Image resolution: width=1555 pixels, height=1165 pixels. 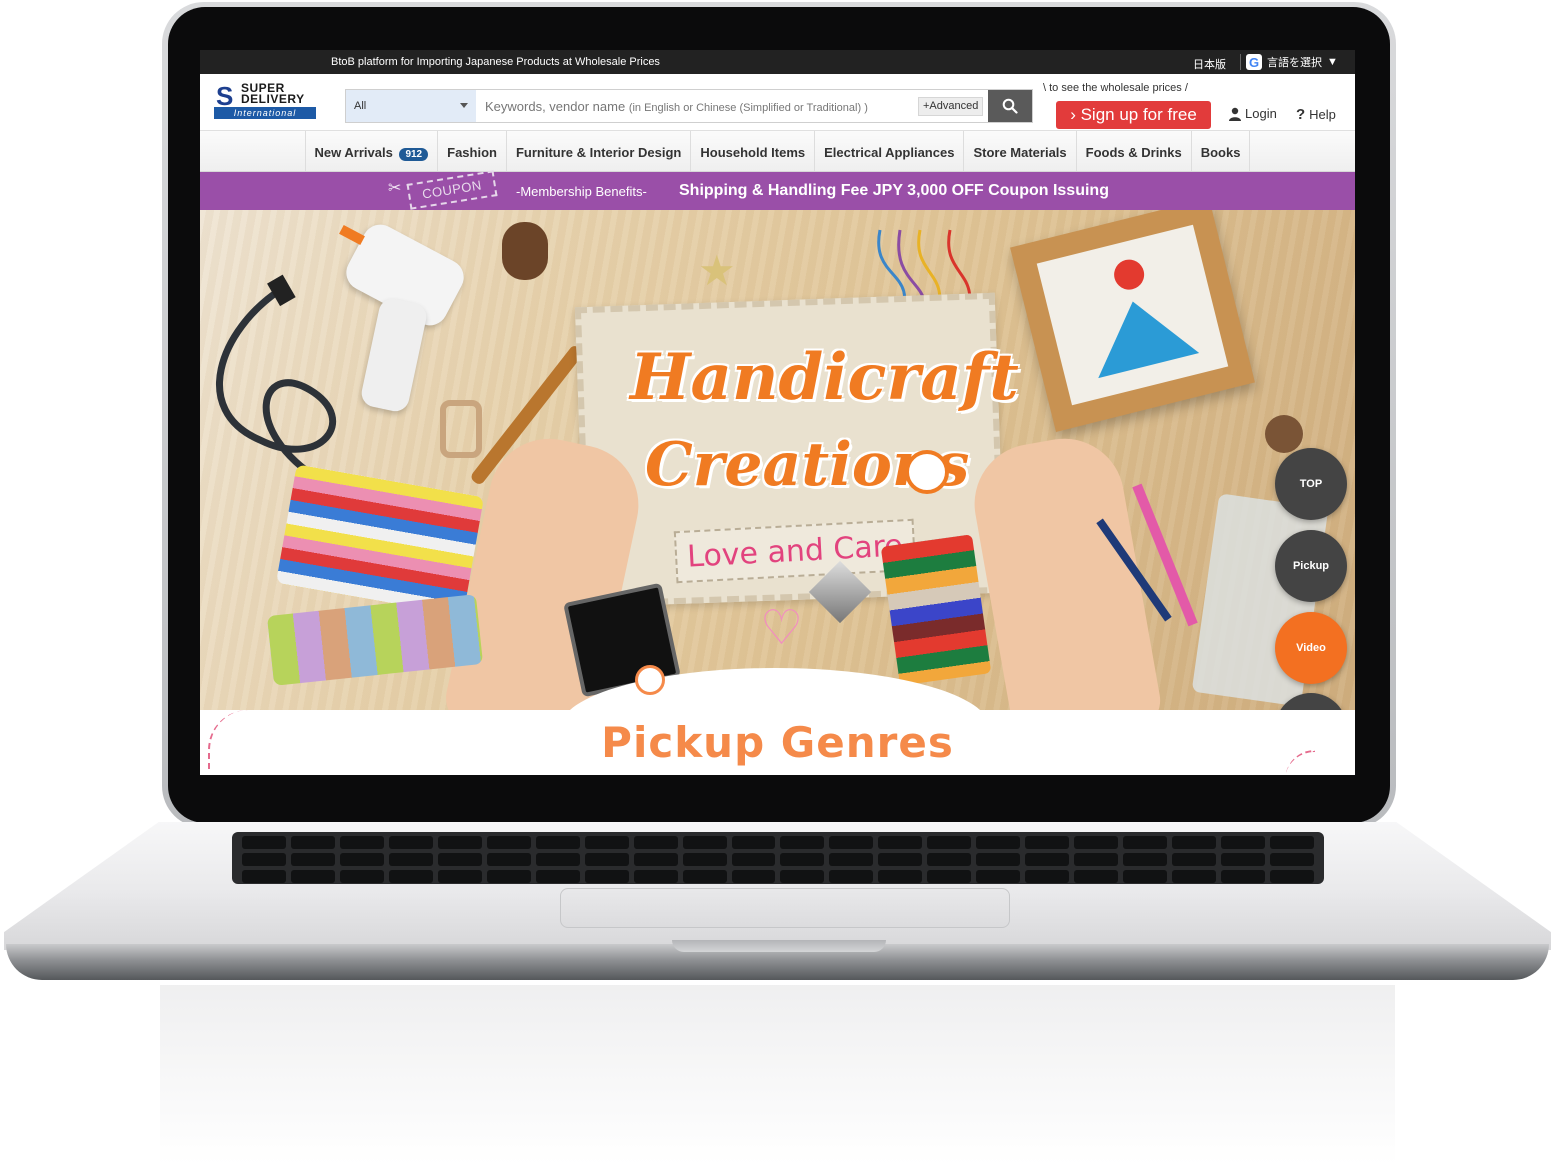 I want to click on signup-button: › Sign up for free, so click(x=1133, y=115).